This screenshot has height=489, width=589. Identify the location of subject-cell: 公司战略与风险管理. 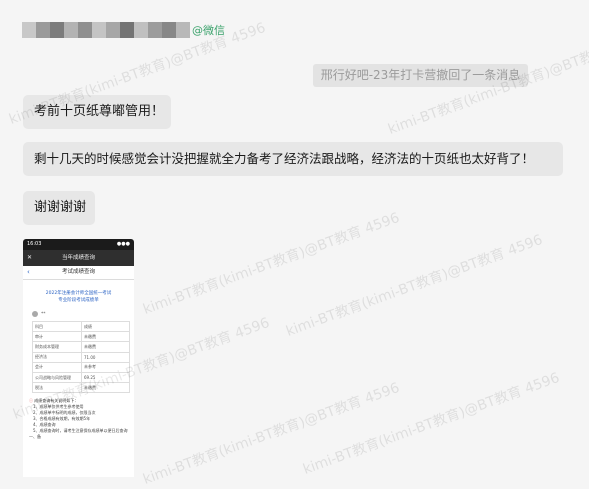
(57, 377).